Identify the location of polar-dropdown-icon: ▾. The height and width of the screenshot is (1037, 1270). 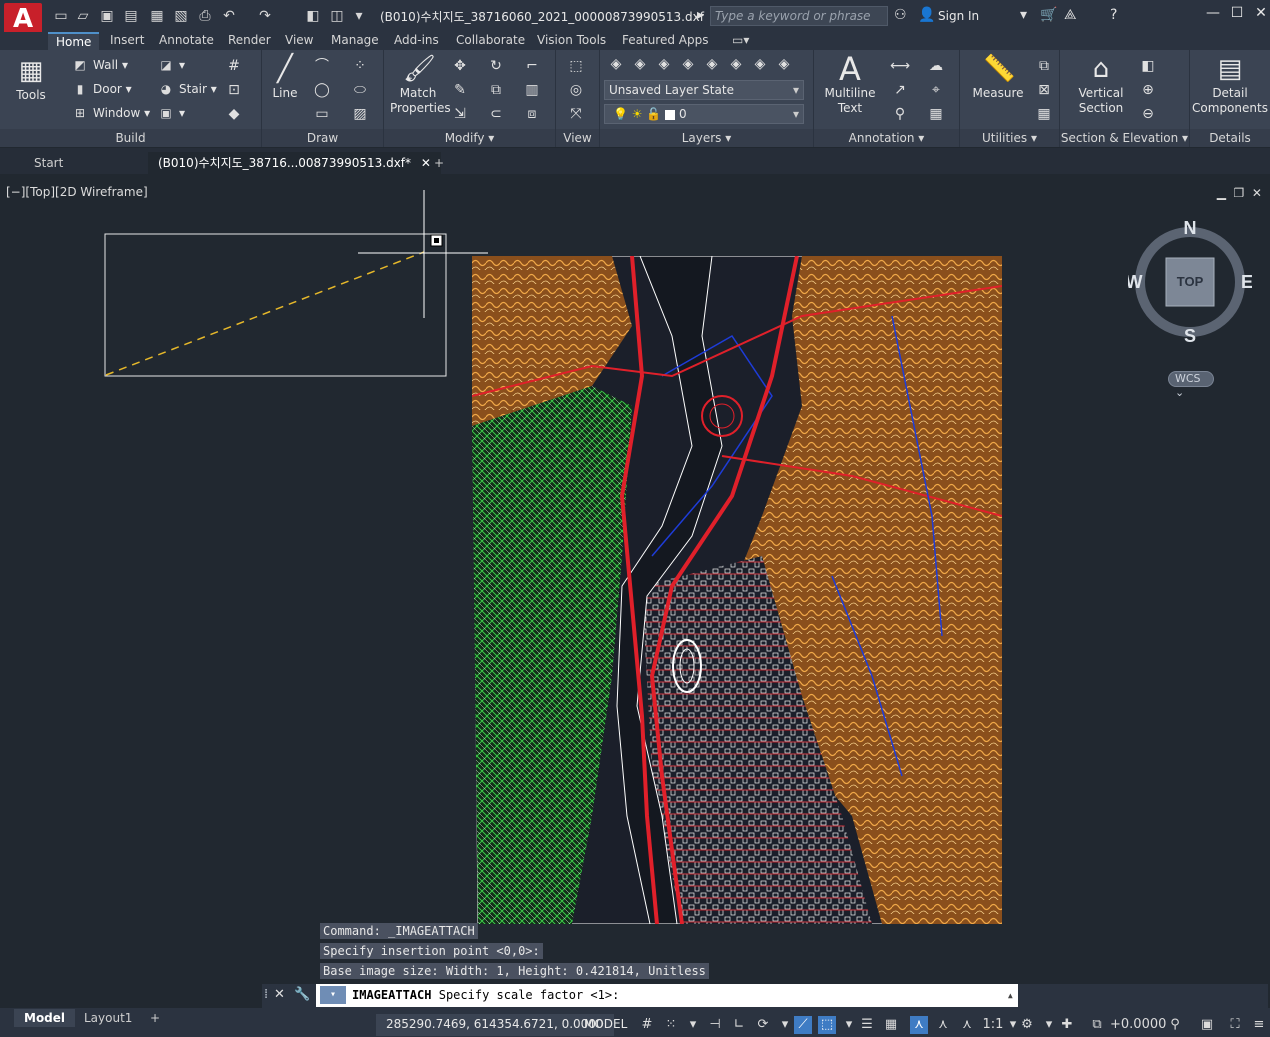
(785, 1025).